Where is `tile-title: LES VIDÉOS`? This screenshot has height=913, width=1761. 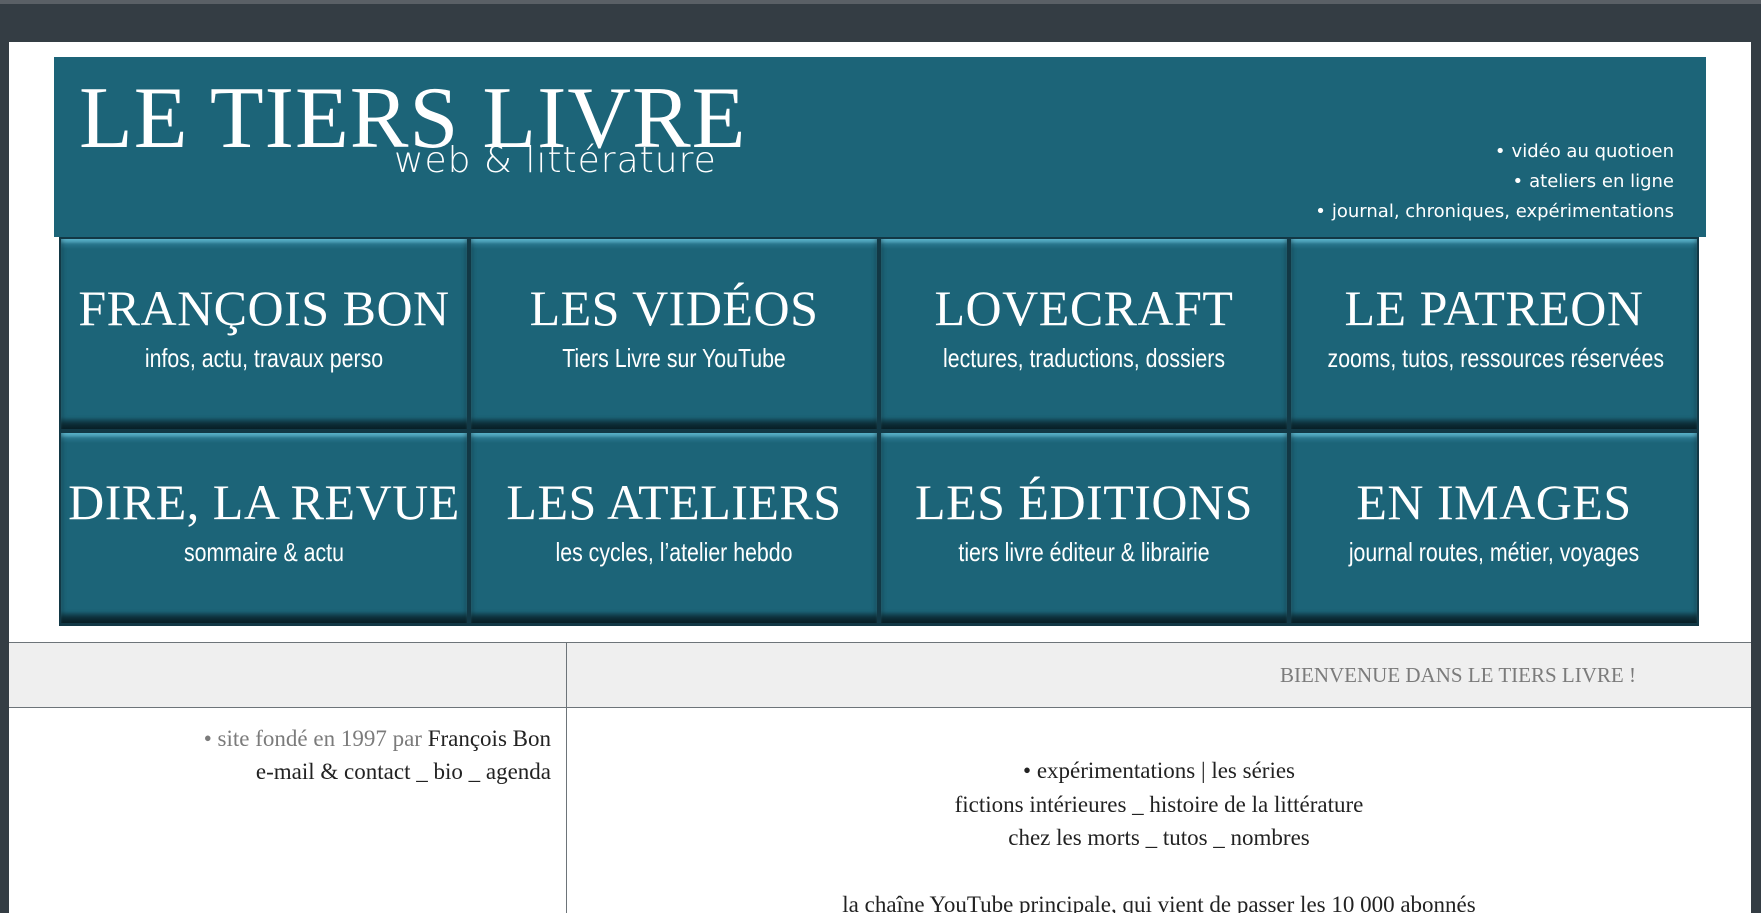
tile-title: LES VIDÉOS is located at coordinates (674, 308).